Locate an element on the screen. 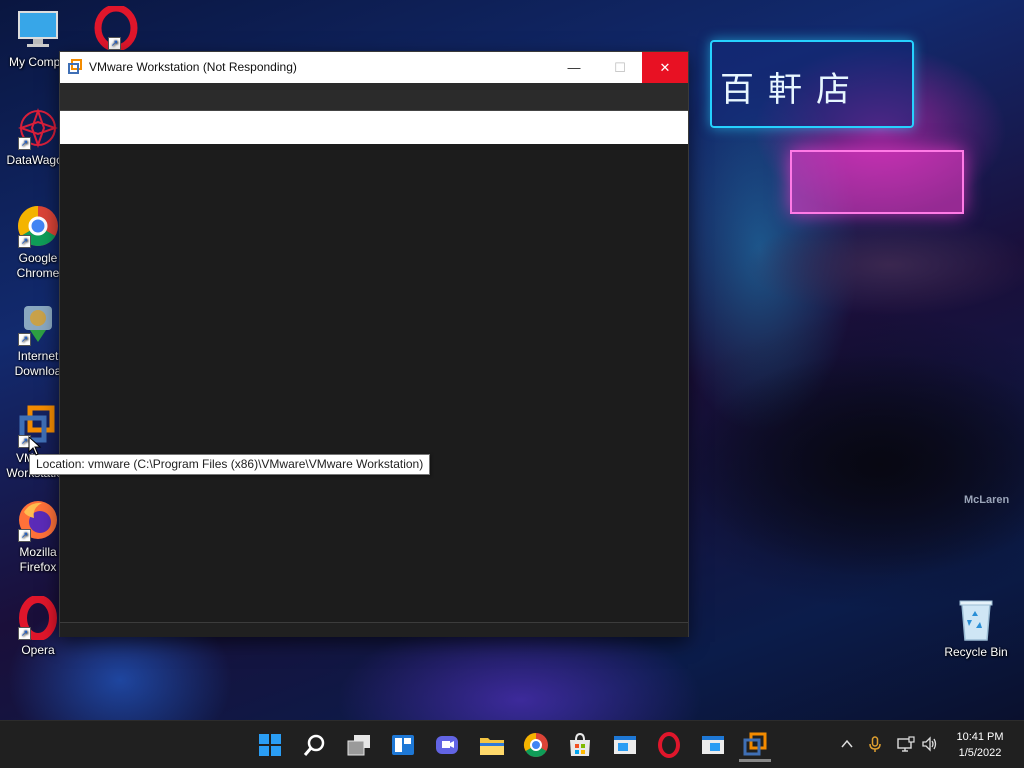 This screenshot has height=768, width=1024. computer-icon is located at coordinates (38, 30).